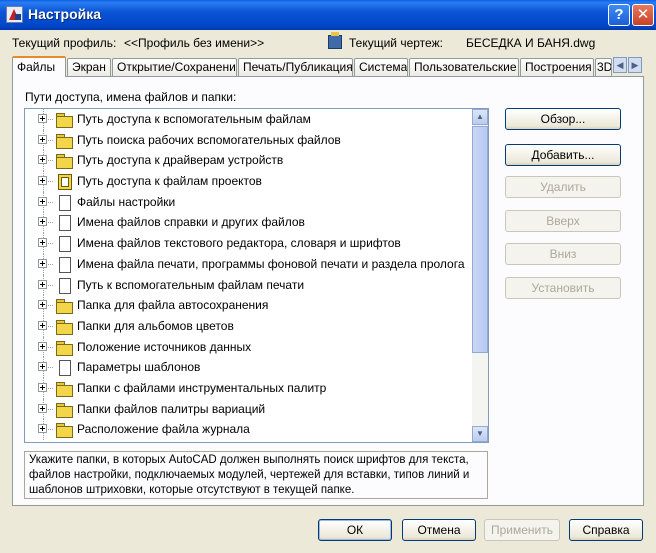 This screenshot has height=553, width=656. What do you see at coordinates (464, 67) in the screenshot?
I see `tab-user-preferences: Пользовательские` at bounding box center [464, 67].